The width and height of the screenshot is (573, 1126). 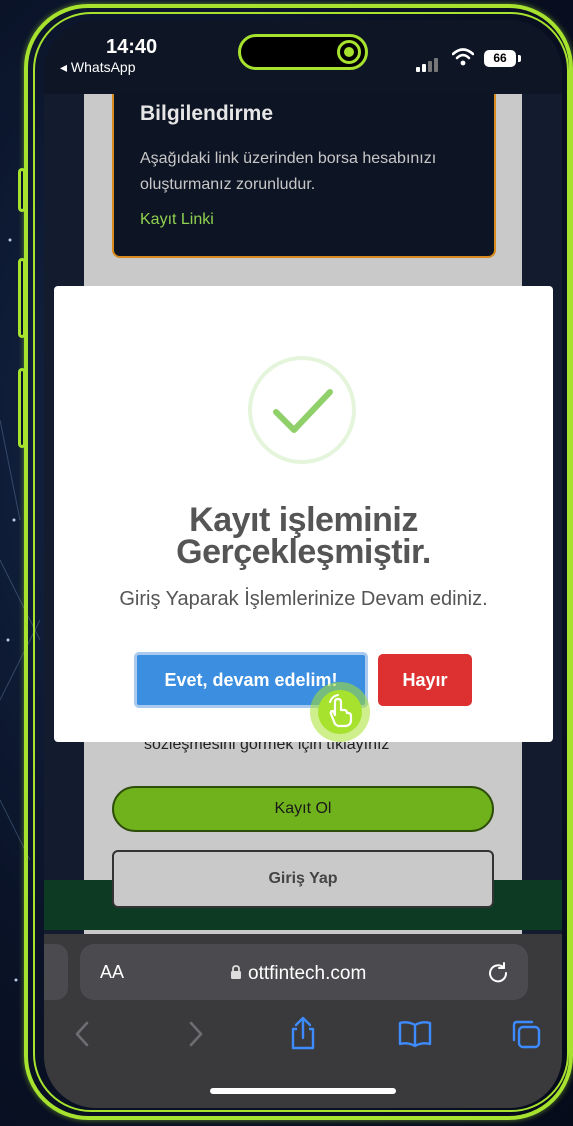 I want to click on previous-tab-preview, so click(x=56, y=972).